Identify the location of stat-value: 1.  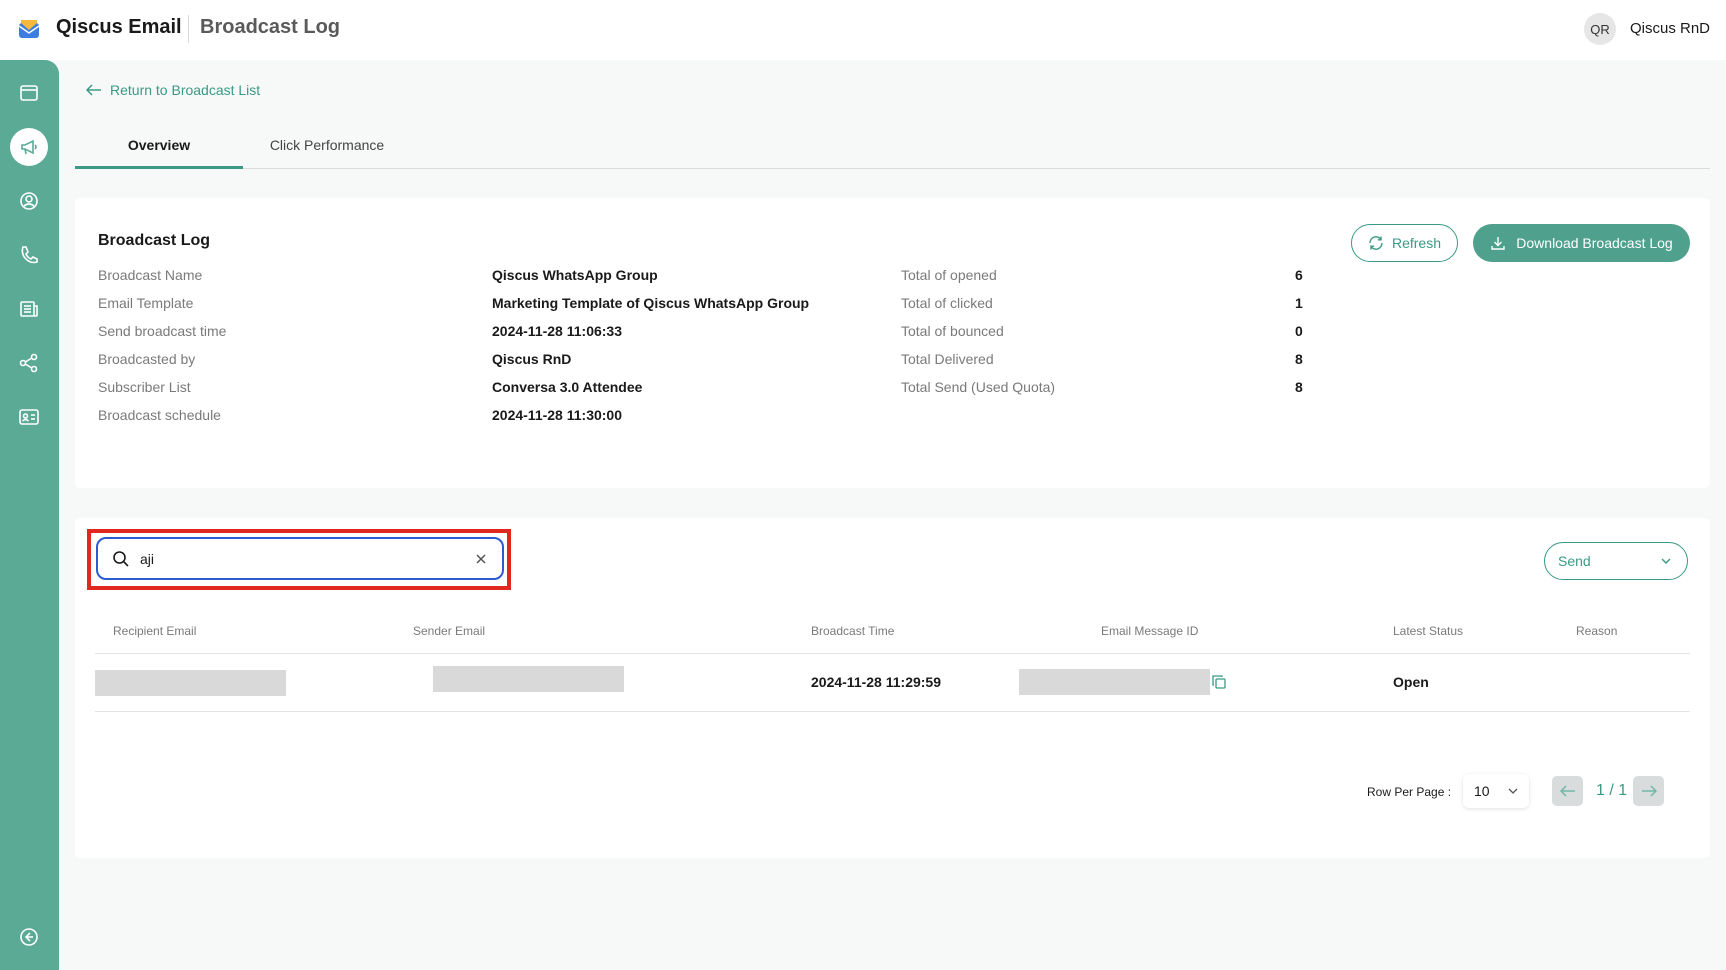
(1299, 303).